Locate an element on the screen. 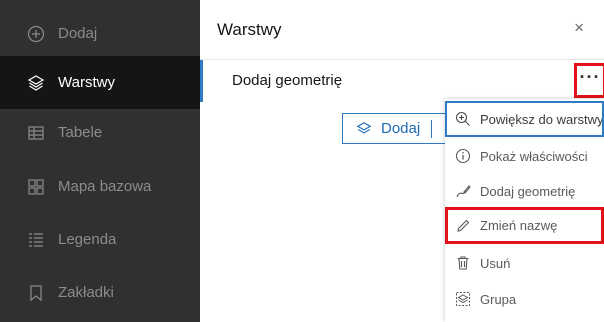 The image size is (604, 322). button-divider is located at coordinates (431, 129).